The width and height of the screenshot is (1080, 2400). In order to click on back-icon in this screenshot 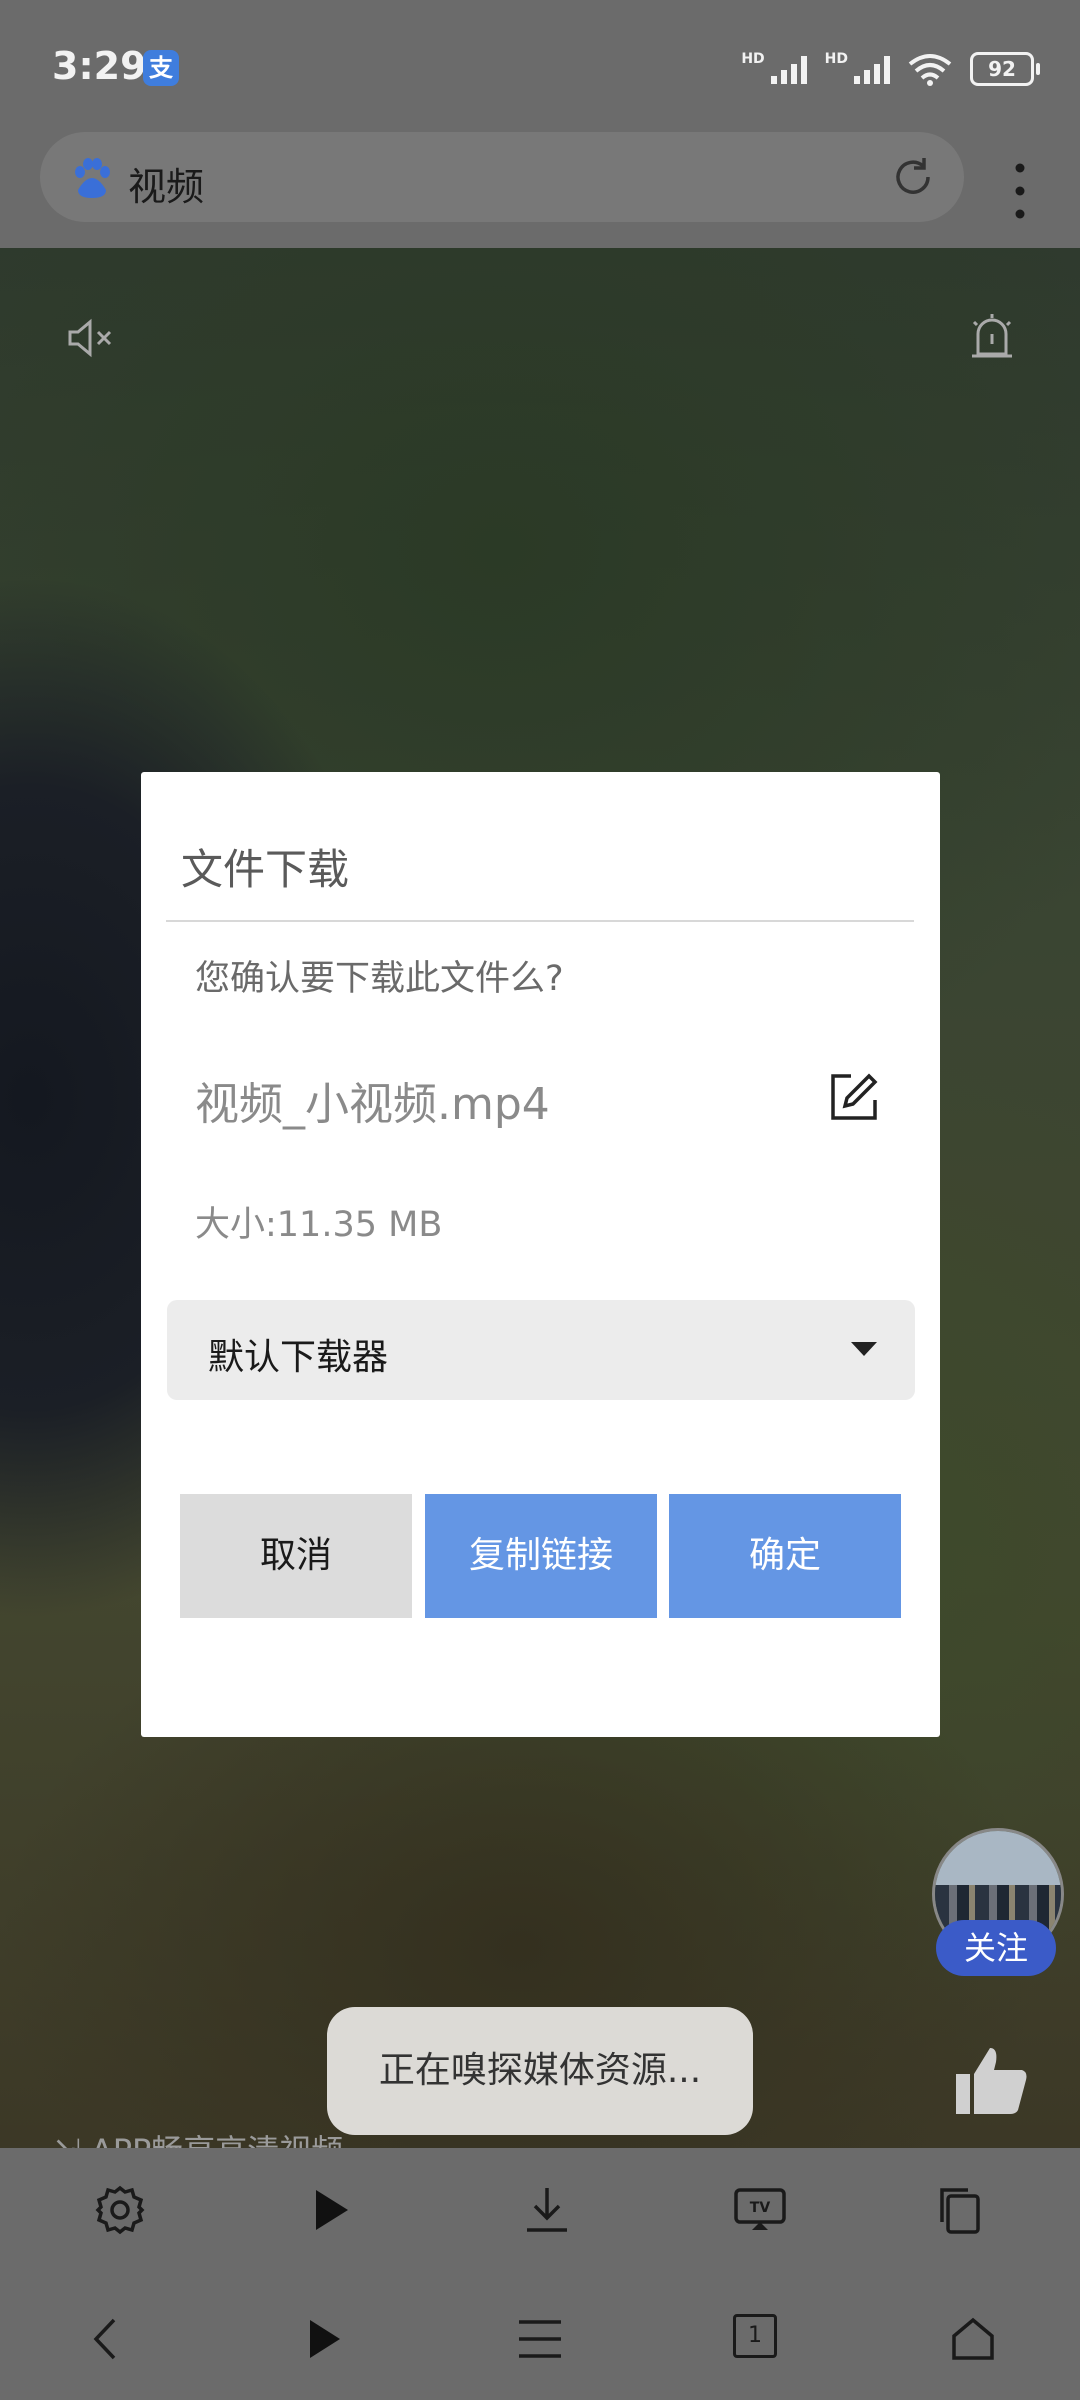, I will do `click(107, 2339)`.